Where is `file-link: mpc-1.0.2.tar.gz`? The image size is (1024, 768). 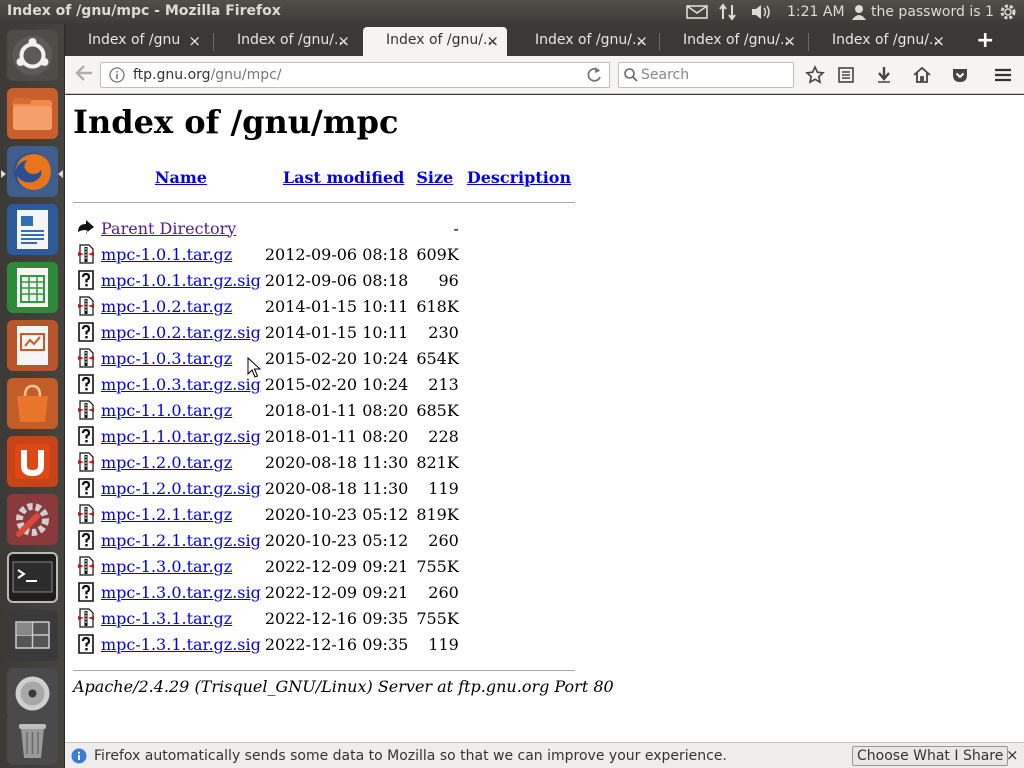 file-link: mpc-1.0.2.tar.gz is located at coordinates (166, 306).